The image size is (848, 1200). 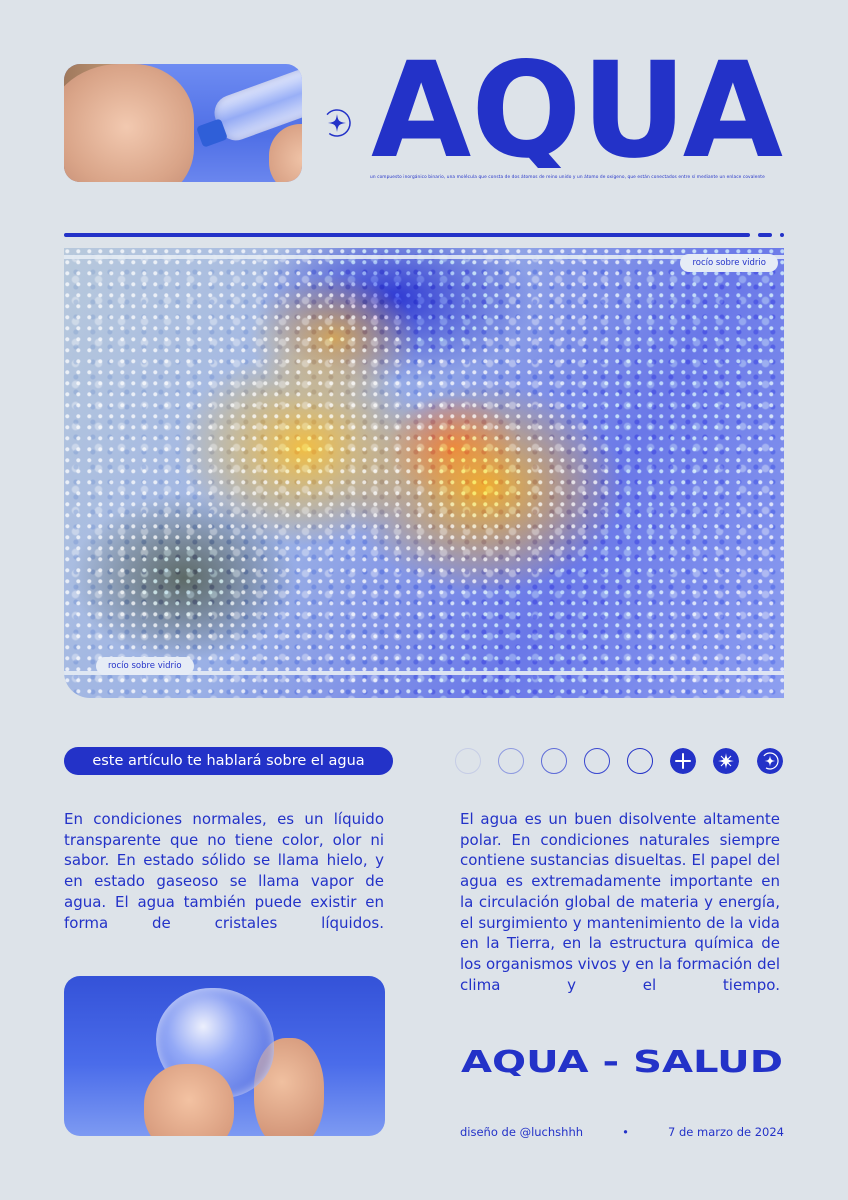 I want to click on circle-outline-faint, so click(x=468, y=761).